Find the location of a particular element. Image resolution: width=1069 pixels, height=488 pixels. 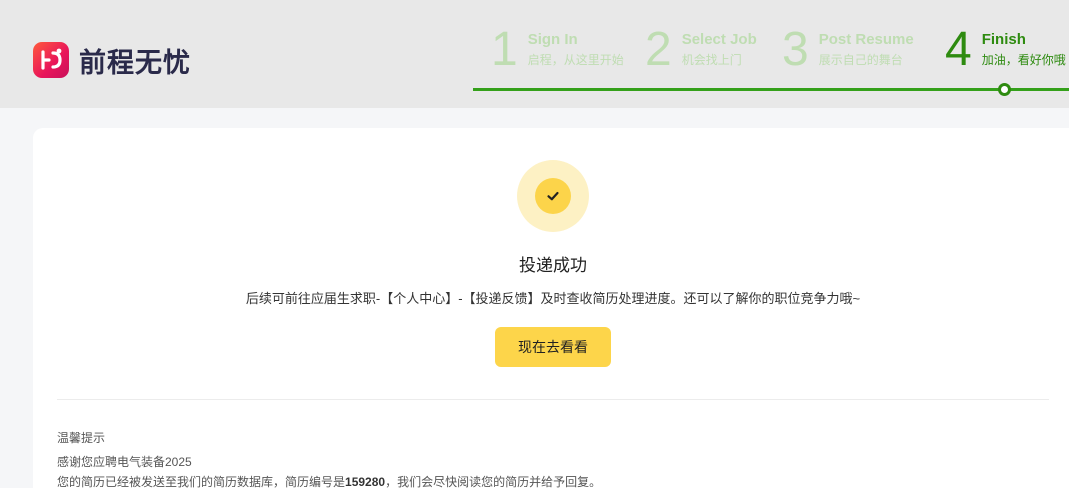

brand-logo: 前程无忧 is located at coordinates (112, 60).